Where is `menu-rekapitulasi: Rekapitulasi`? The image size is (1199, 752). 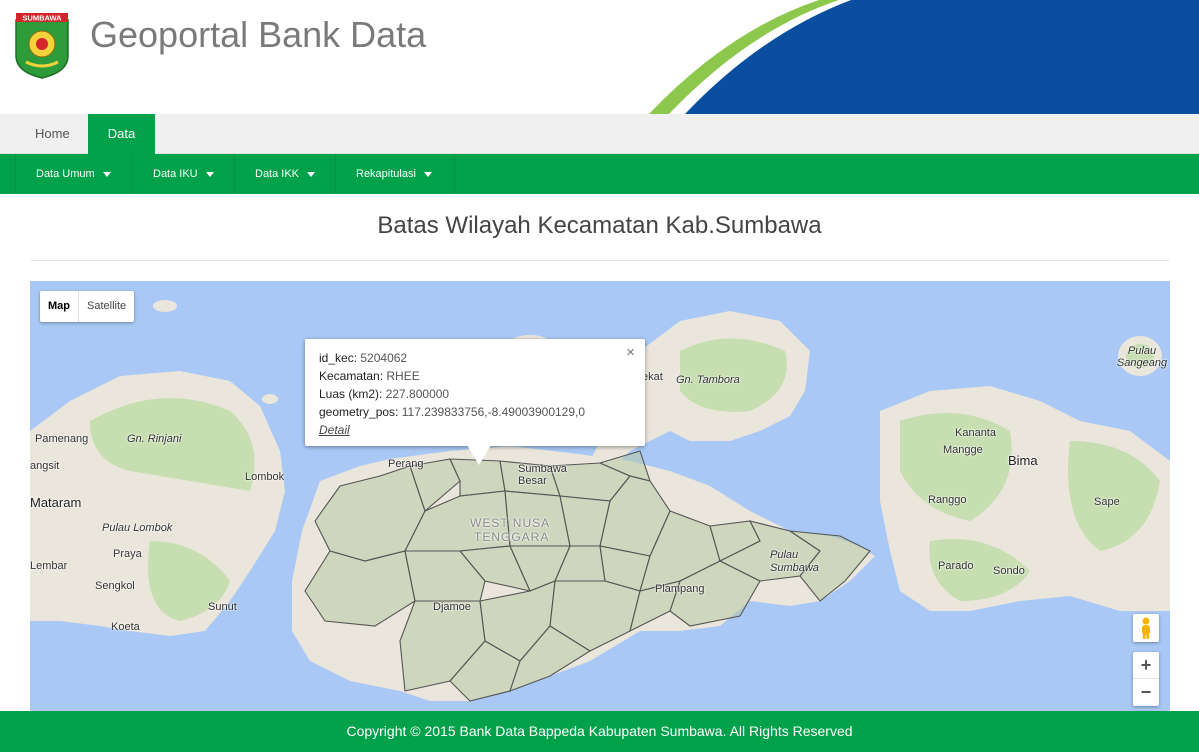
menu-rekapitulasi: Rekapitulasi is located at coordinates (395, 174).